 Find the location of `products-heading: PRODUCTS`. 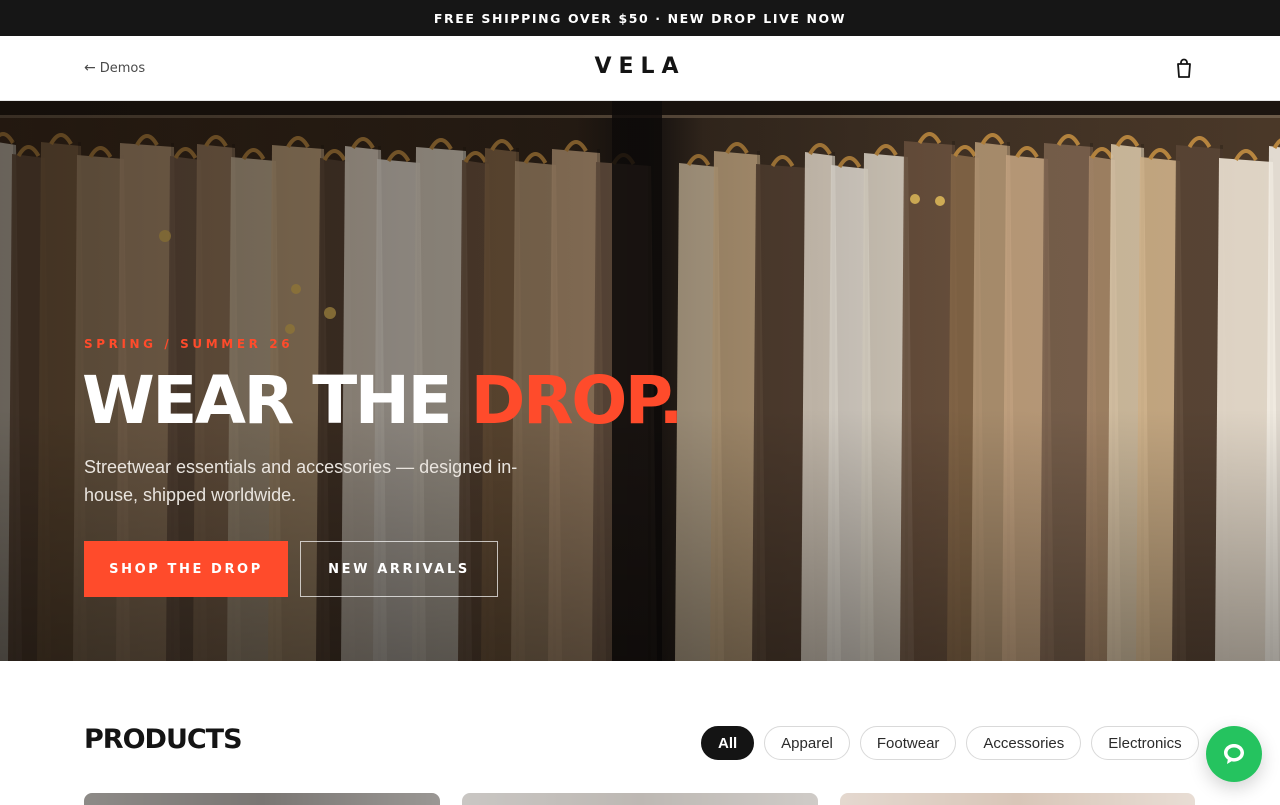

products-heading: PRODUCTS is located at coordinates (163, 739).